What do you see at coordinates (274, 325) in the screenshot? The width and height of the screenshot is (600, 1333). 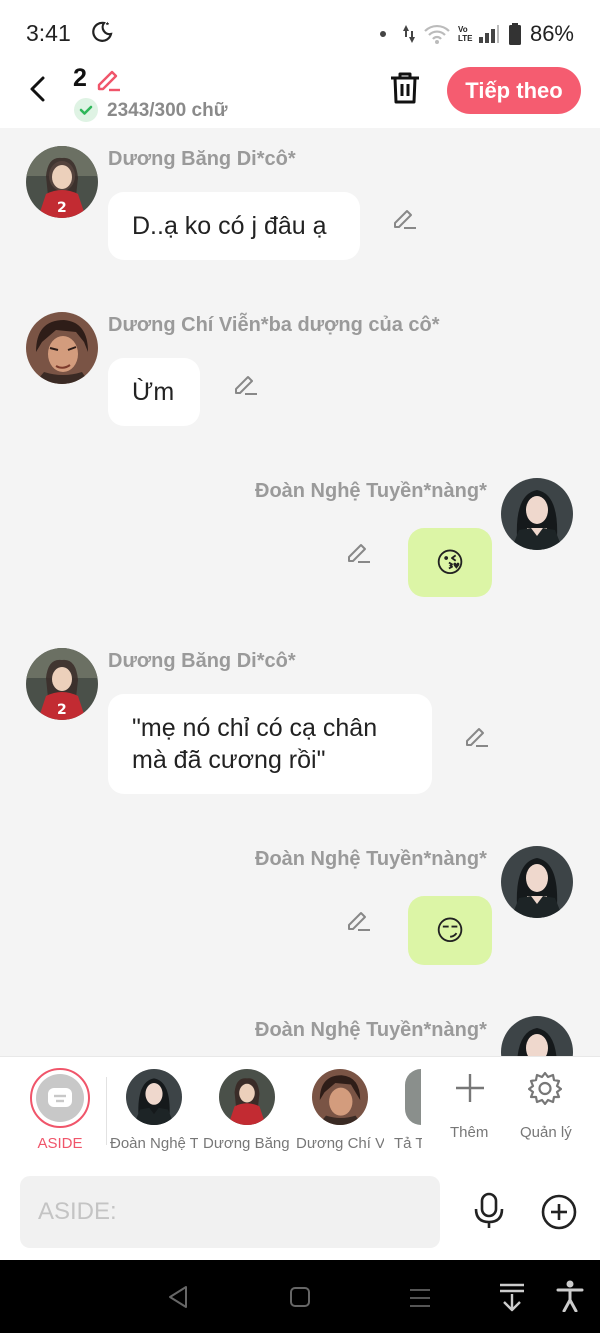 I see `sender-name: Dương Chí Viễn*ba dượng của cô*` at bounding box center [274, 325].